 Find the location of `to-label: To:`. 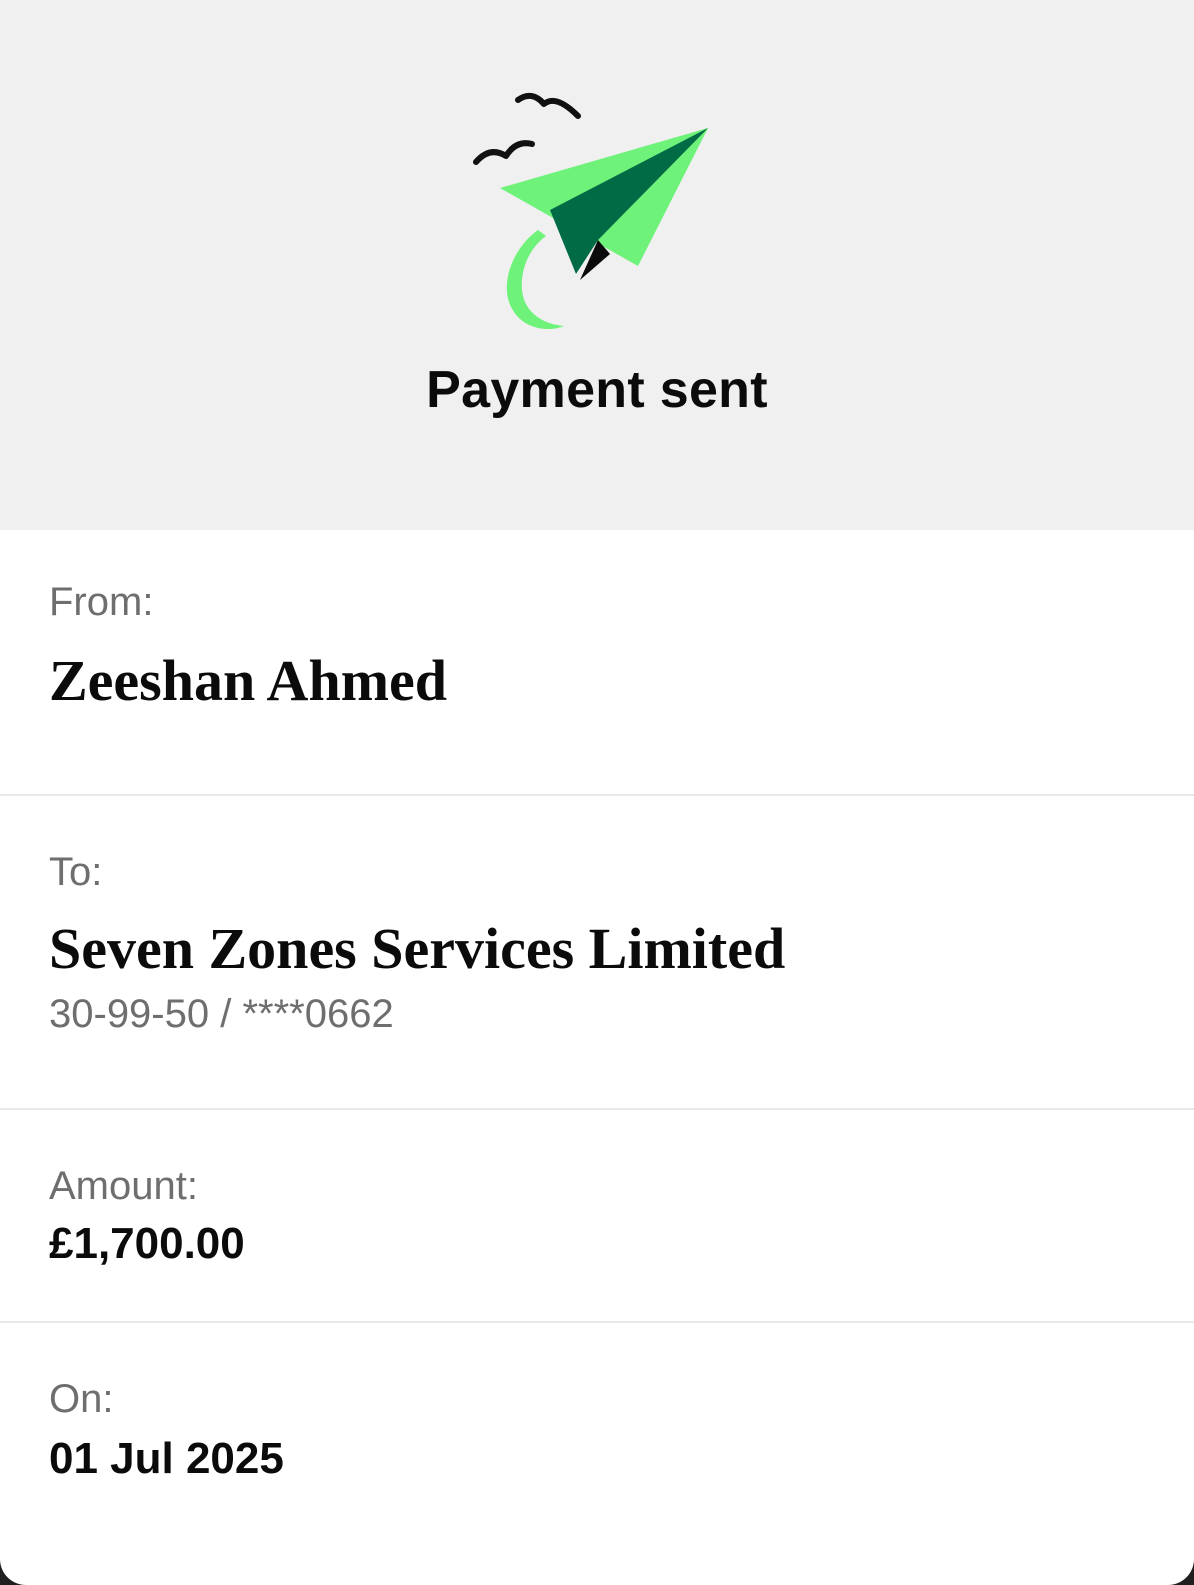

to-label: To: is located at coordinates (76, 872).